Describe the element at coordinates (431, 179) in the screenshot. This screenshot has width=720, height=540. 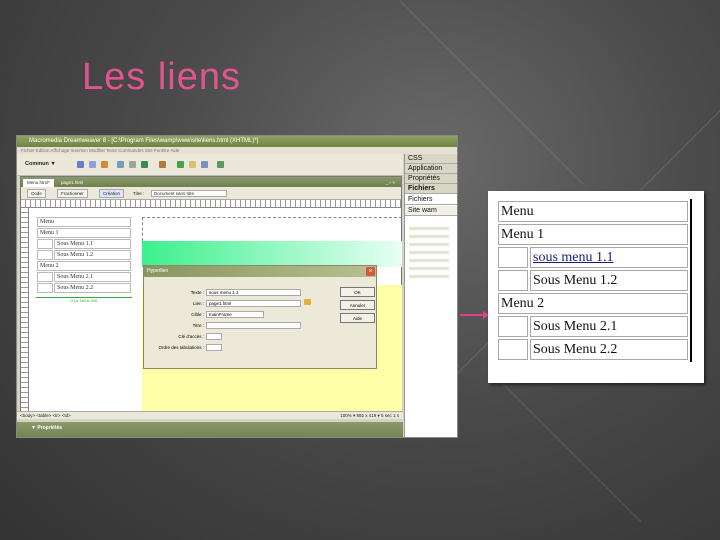
I see `panel-properties: Propriétés` at that location.